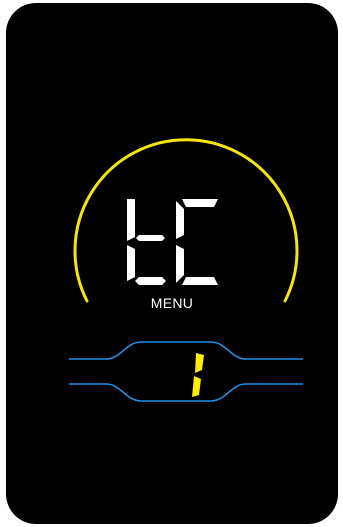 The height and width of the screenshot is (527, 343). What do you see at coordinates (186, 350) in the screenshot?
I see `channel-line-top` at bounding box center [186, 350].